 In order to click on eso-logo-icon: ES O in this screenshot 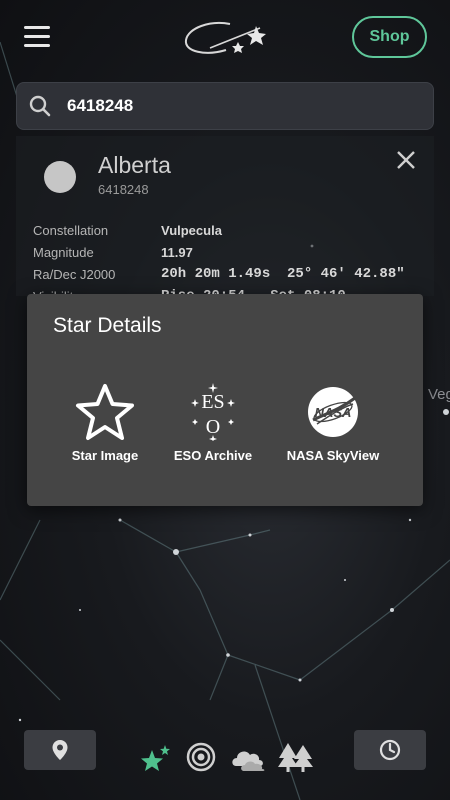, I will do `click(213, 412)`.